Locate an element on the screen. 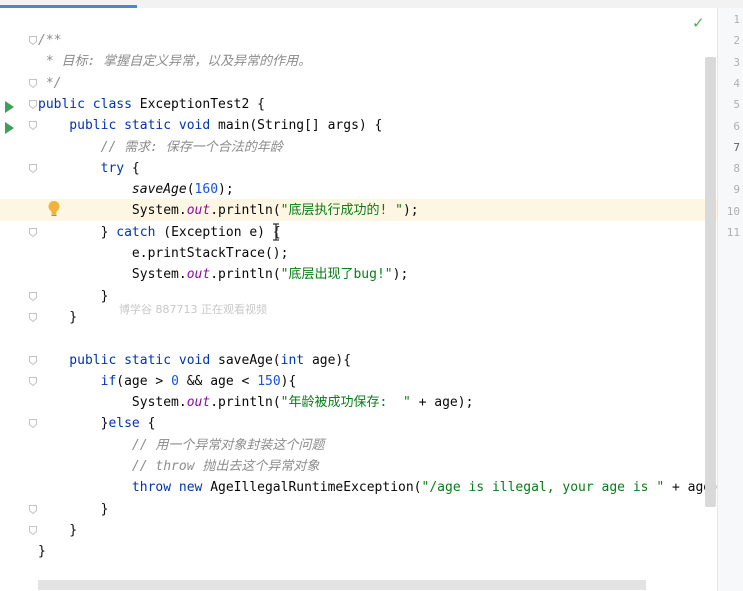  line-number: 6 is located at coordinates (736, 126).